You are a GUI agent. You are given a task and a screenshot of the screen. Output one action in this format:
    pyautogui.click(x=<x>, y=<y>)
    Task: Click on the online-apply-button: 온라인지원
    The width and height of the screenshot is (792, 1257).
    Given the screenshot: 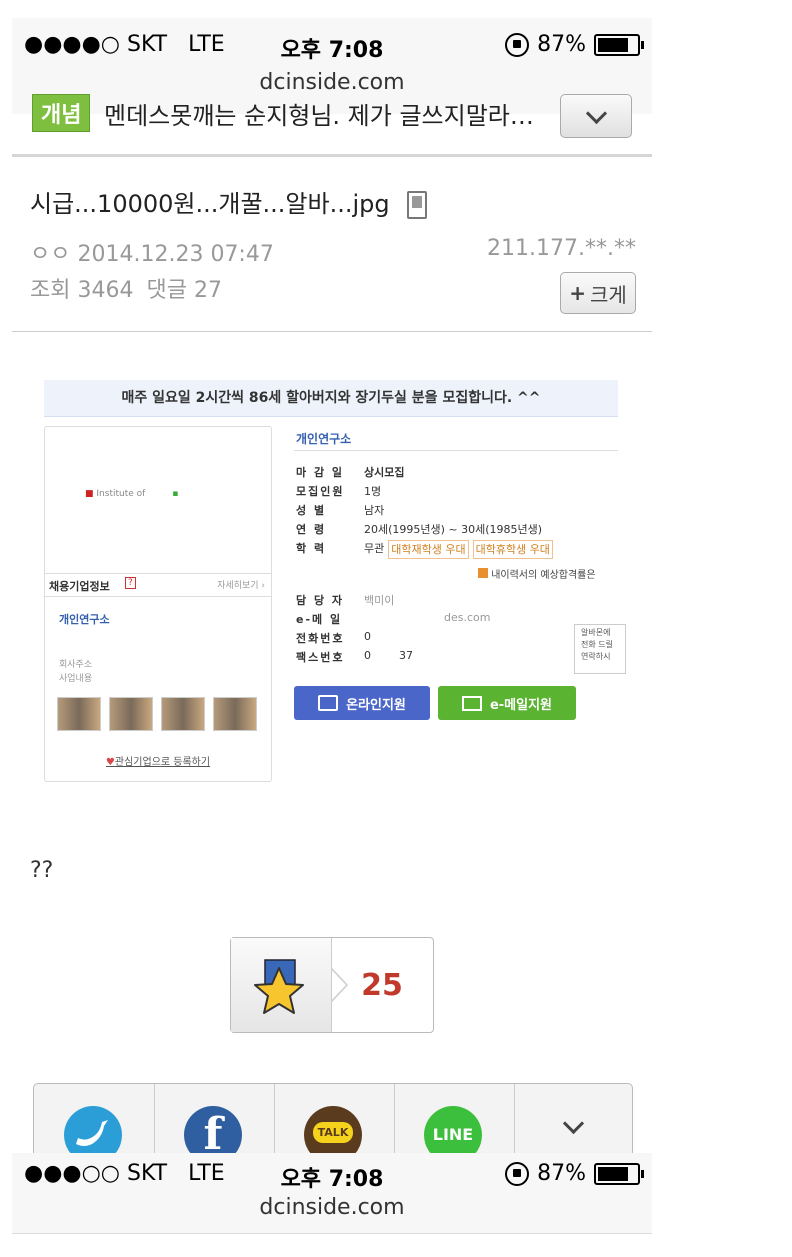 What is the action you would take?
    pyautogui.click(x=362, y=703)
    